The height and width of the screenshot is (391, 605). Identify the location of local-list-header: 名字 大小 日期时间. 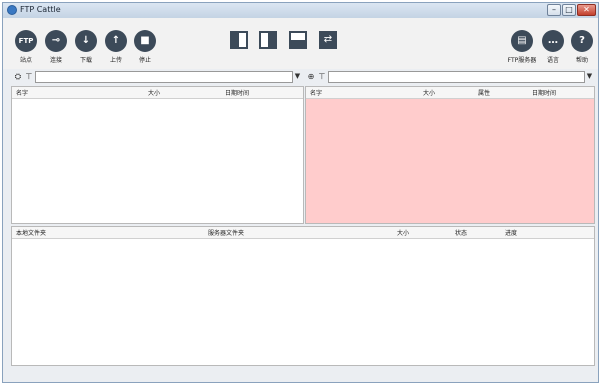
(157, 93).